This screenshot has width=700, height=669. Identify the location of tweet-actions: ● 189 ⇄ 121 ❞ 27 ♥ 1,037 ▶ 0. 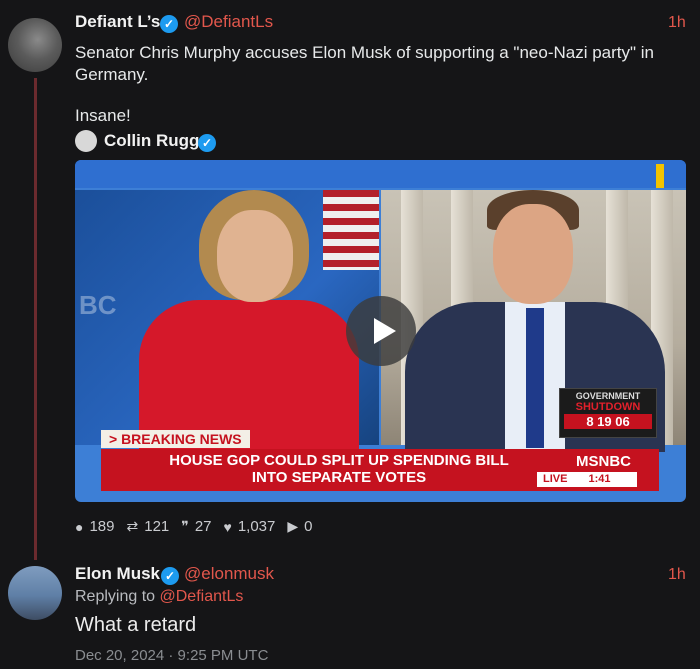
(193, 526).